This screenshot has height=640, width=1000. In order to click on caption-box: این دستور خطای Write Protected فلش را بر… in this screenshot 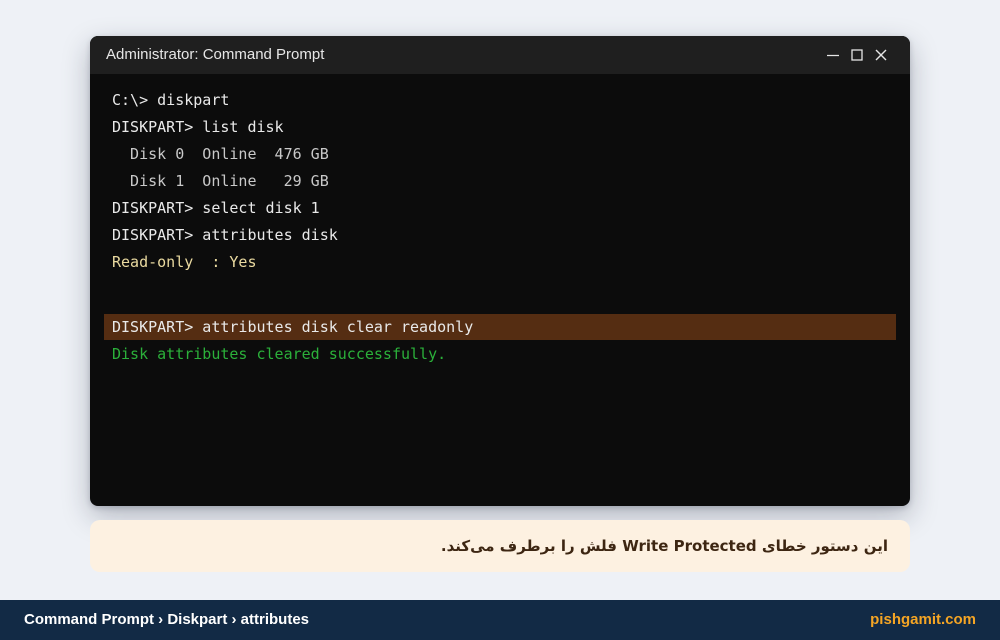, I will do `click(500, 546)`.